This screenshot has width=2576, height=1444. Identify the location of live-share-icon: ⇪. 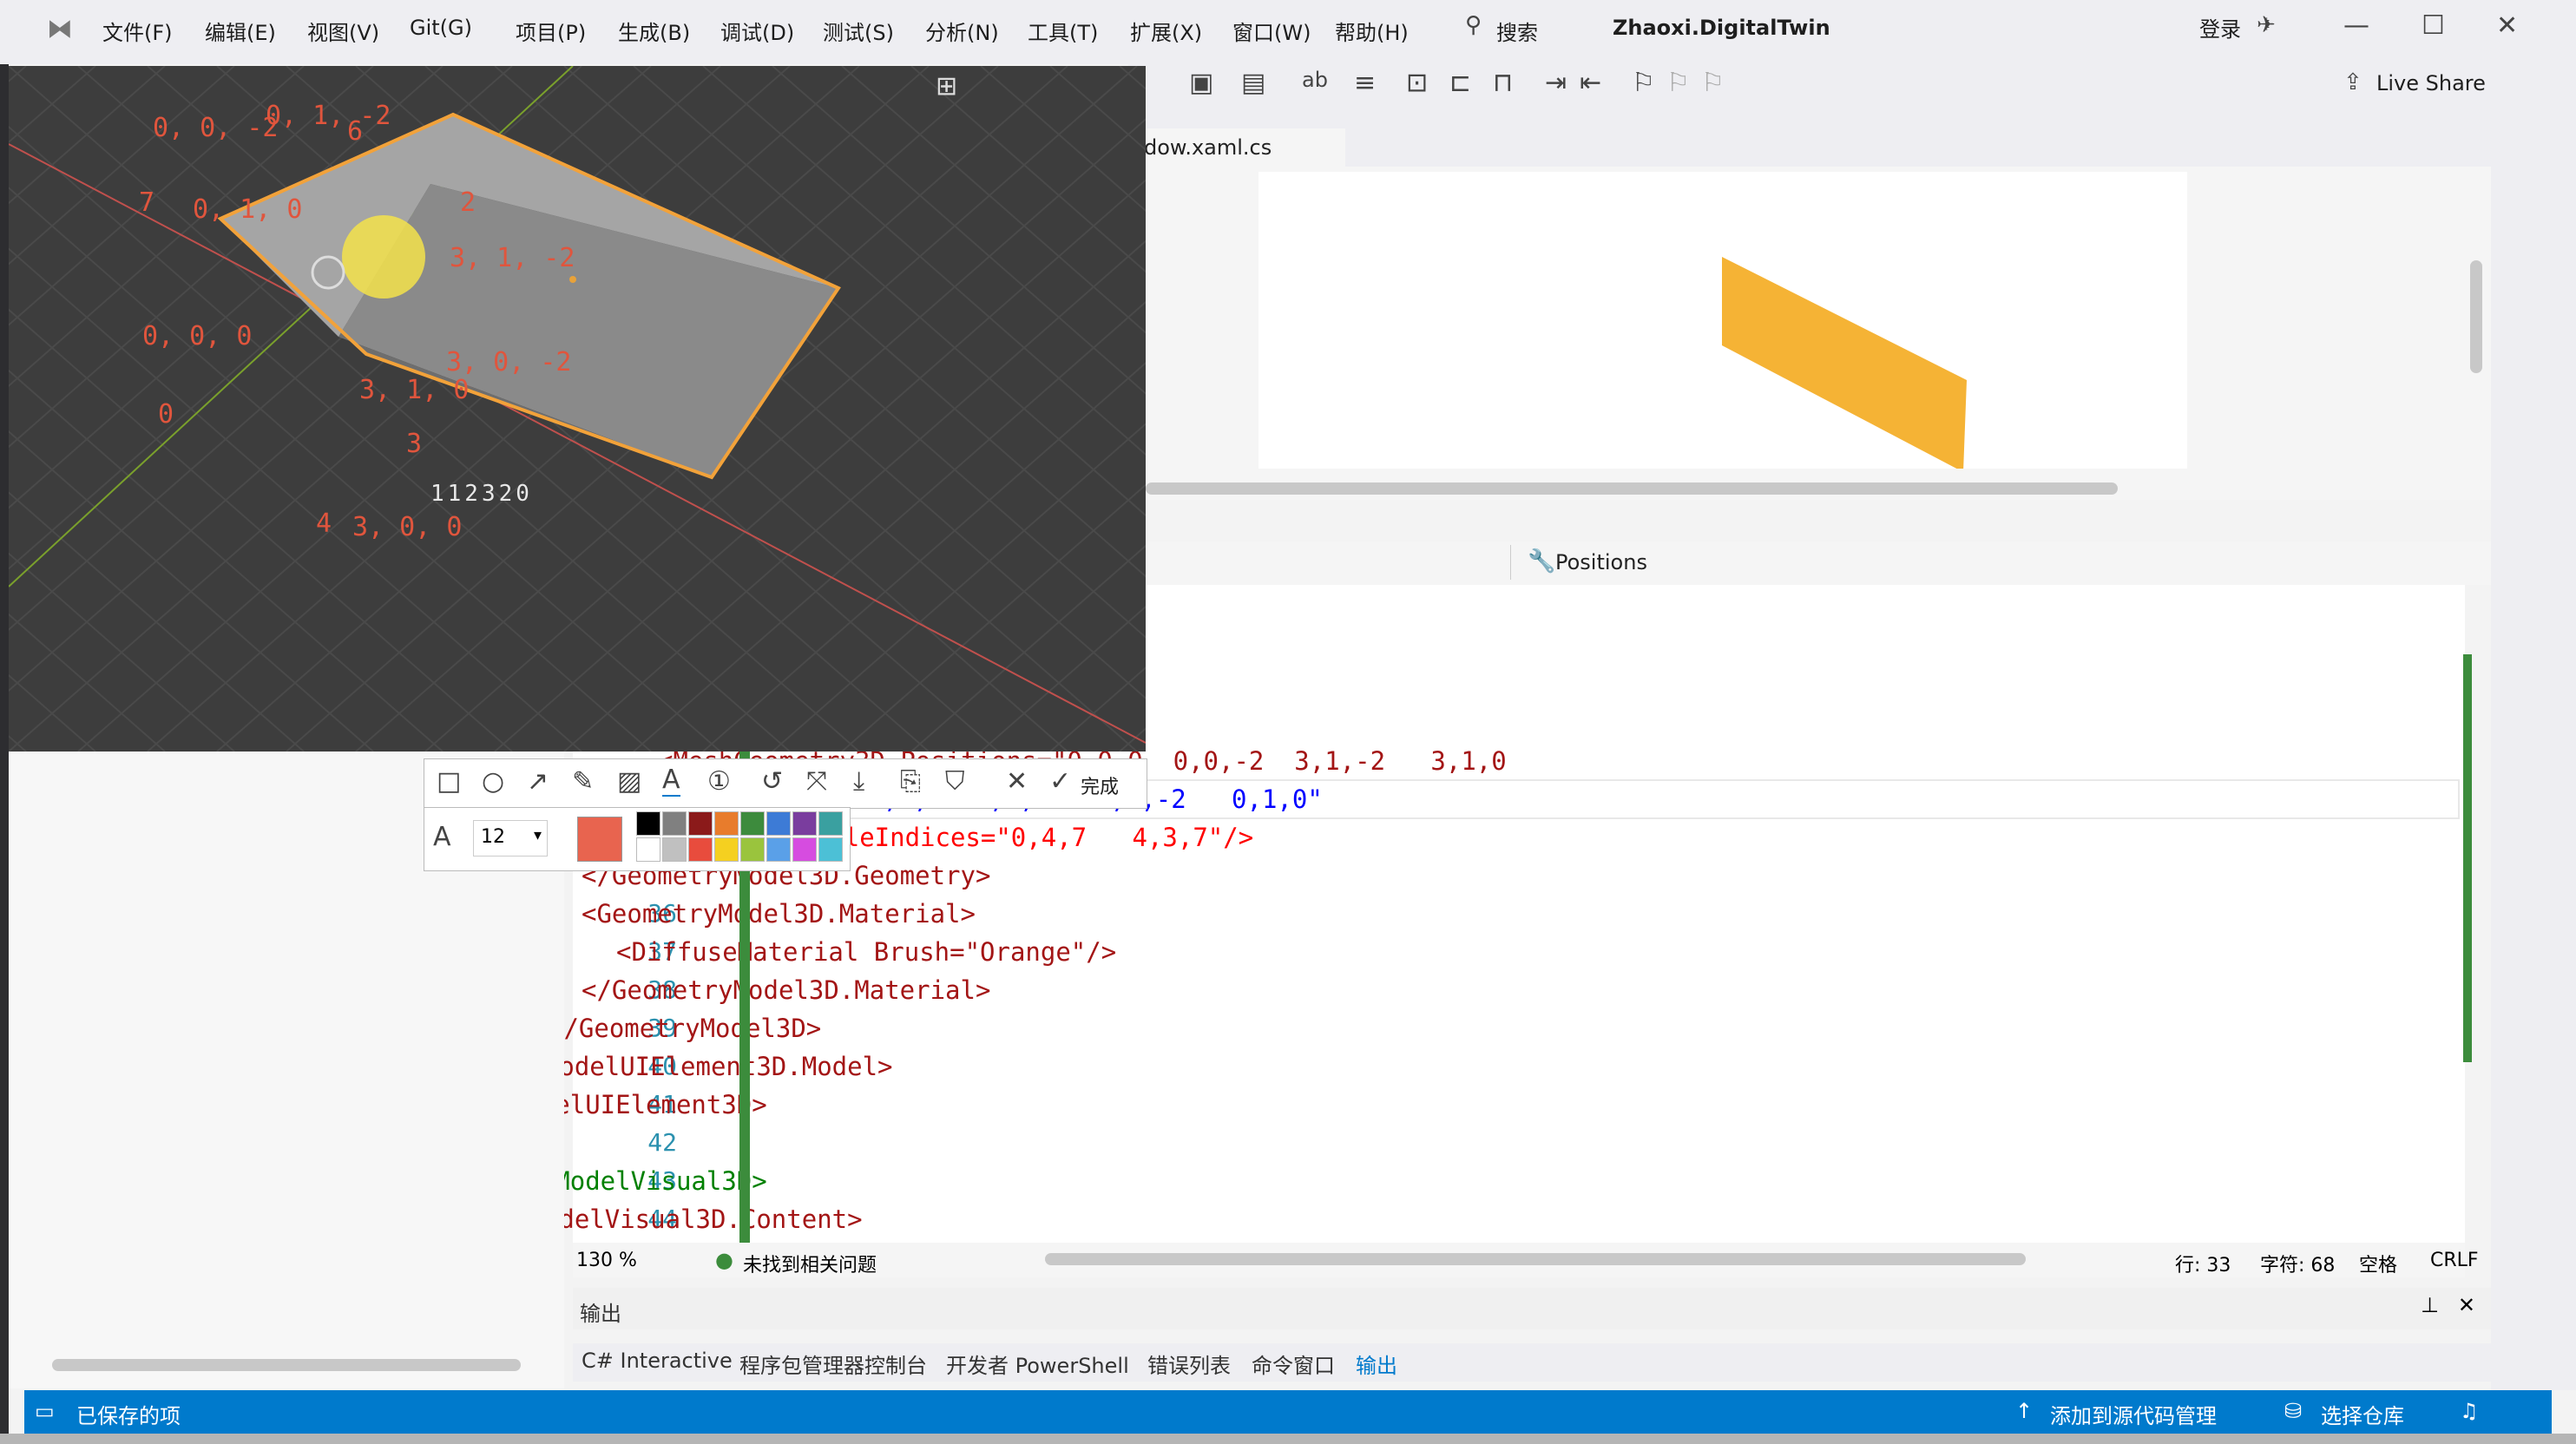
(2352, 82).